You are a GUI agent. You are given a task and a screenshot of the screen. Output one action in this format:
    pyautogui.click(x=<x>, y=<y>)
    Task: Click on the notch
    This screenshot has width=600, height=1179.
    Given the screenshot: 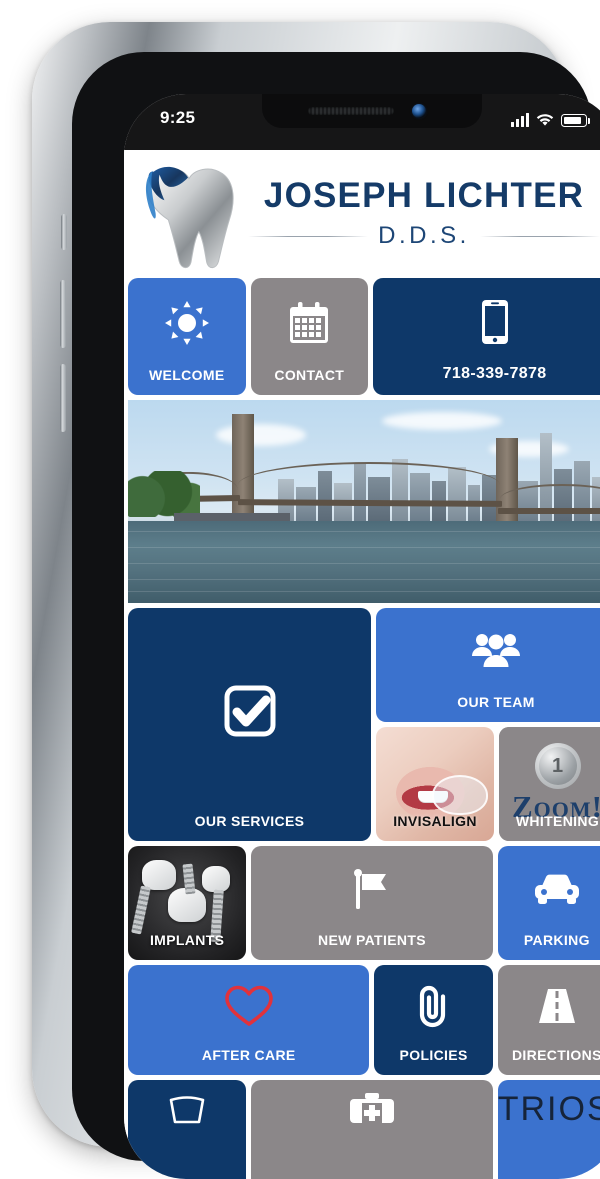 What is the action you would take?
    pyautogui.click(x=372, y=111)
    